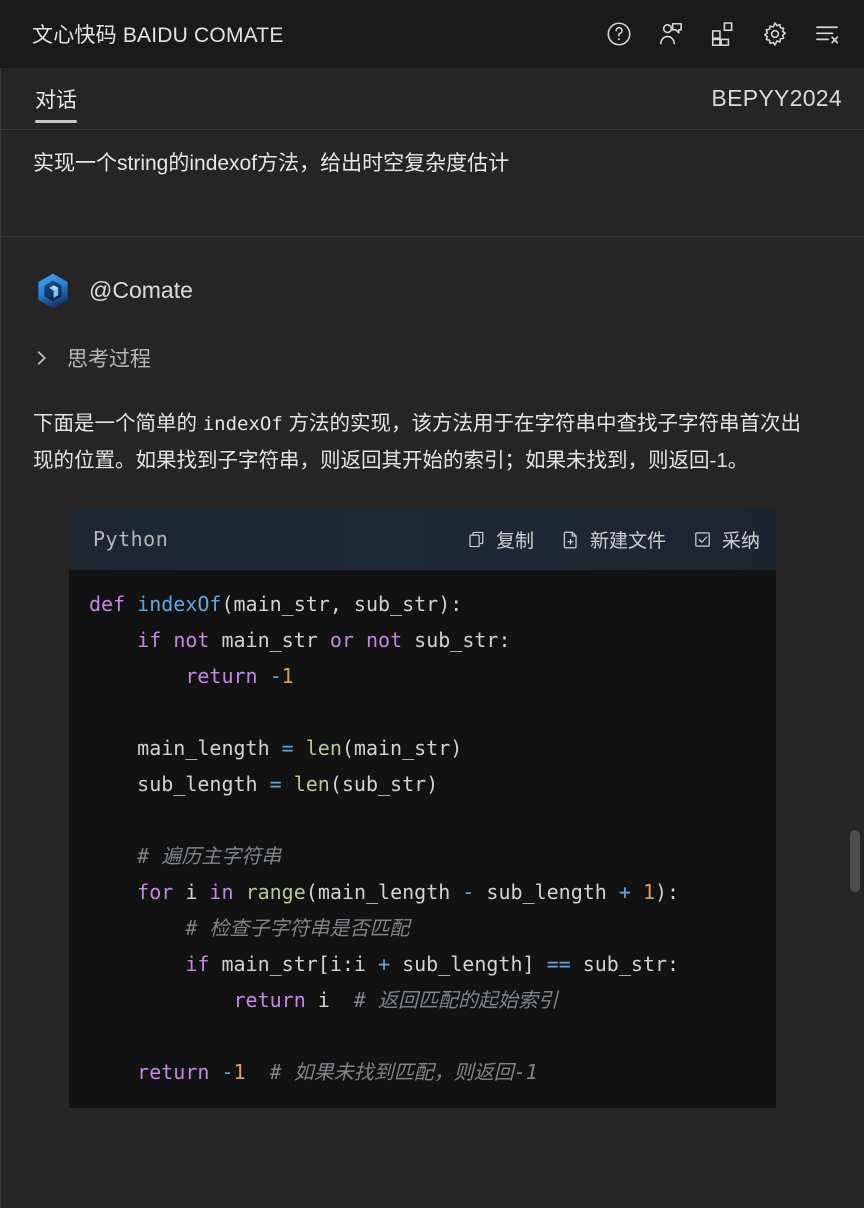  What do you see at coordinates (131, 539) in the screenshot?
I see `code-language-label: Python` at bounding box center [131, 539].